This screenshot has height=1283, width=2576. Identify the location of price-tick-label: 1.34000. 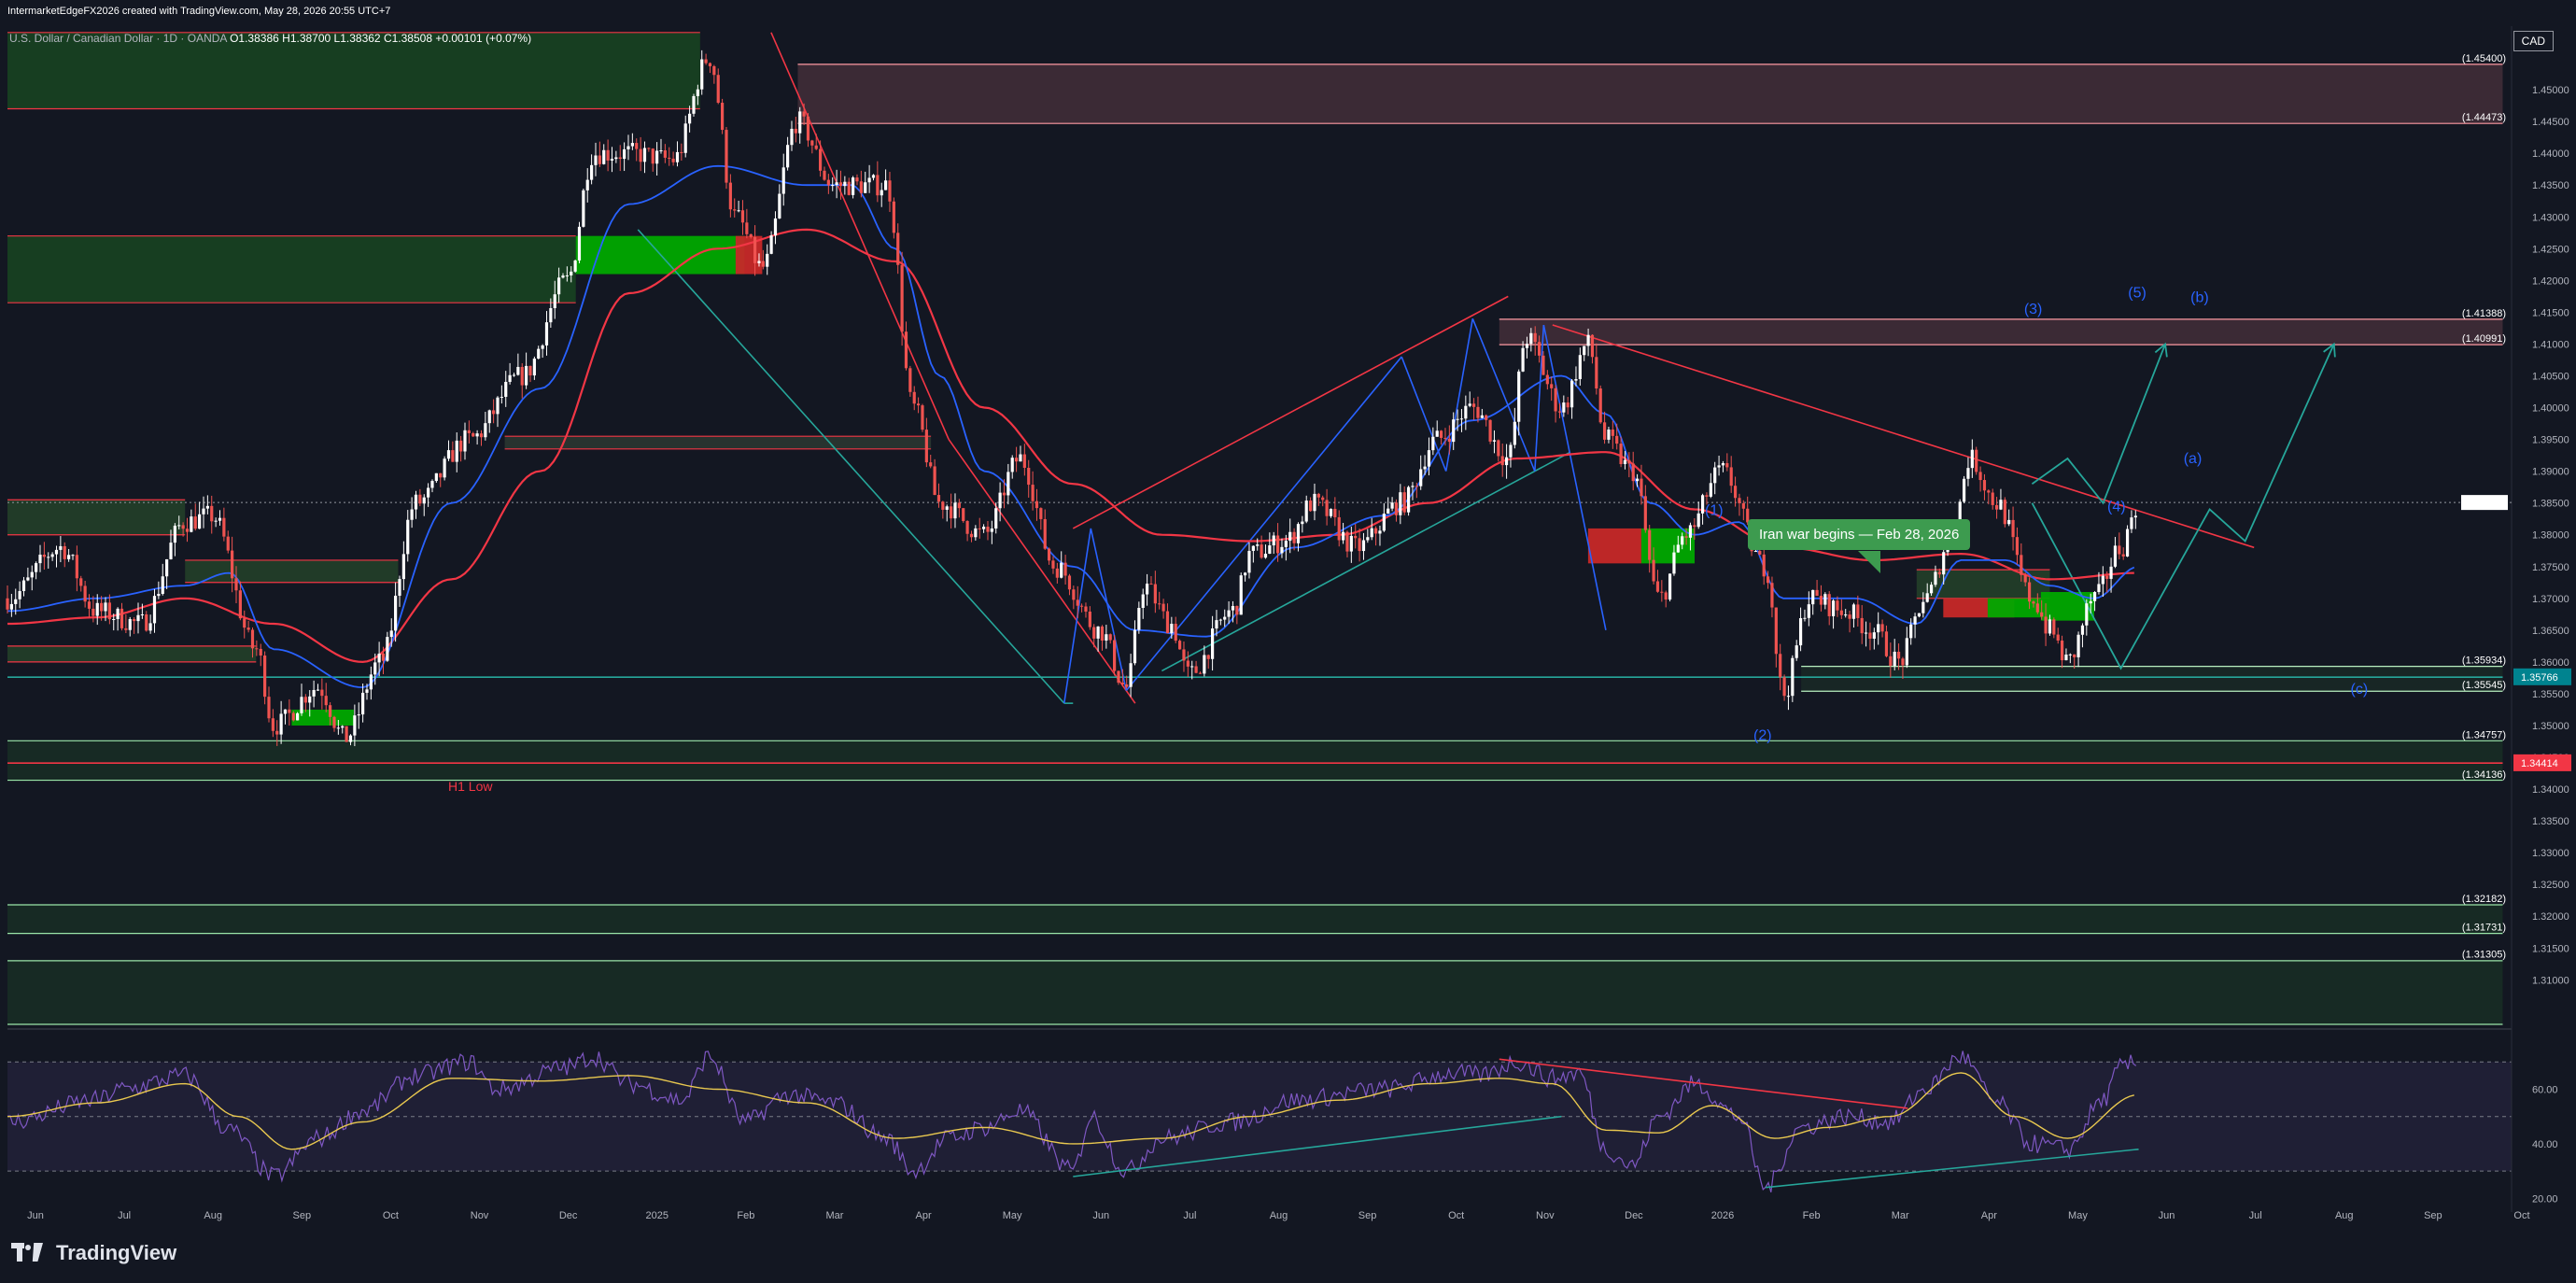
(2551, 790).